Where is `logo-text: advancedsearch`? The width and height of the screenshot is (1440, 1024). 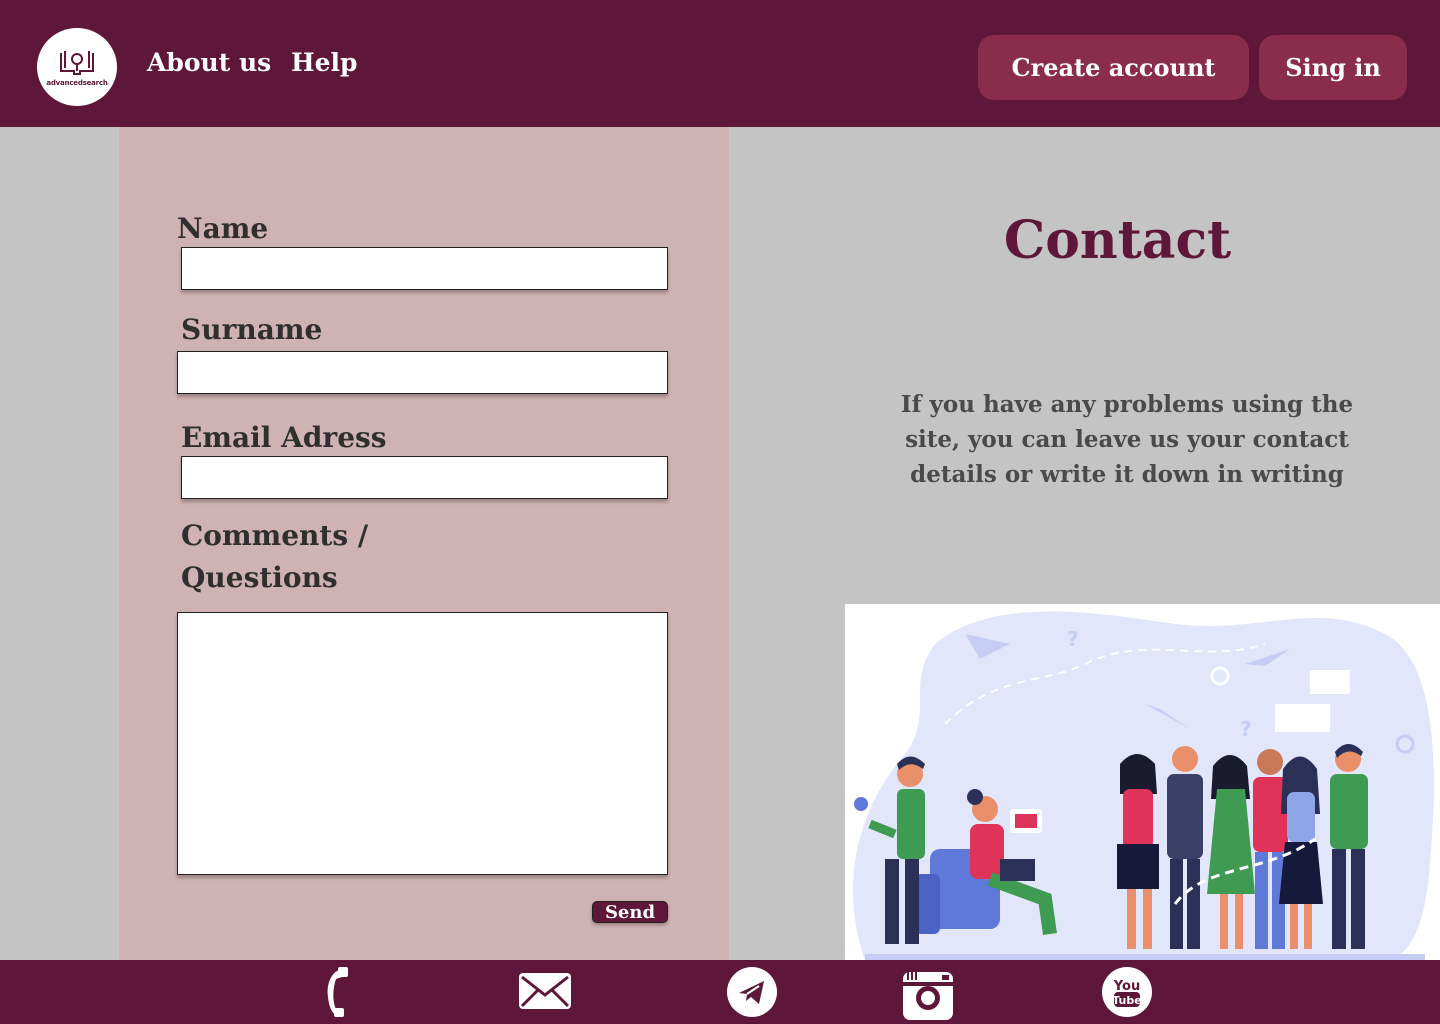
logo-text: advancedsearch is located at coordinates (77, 83).